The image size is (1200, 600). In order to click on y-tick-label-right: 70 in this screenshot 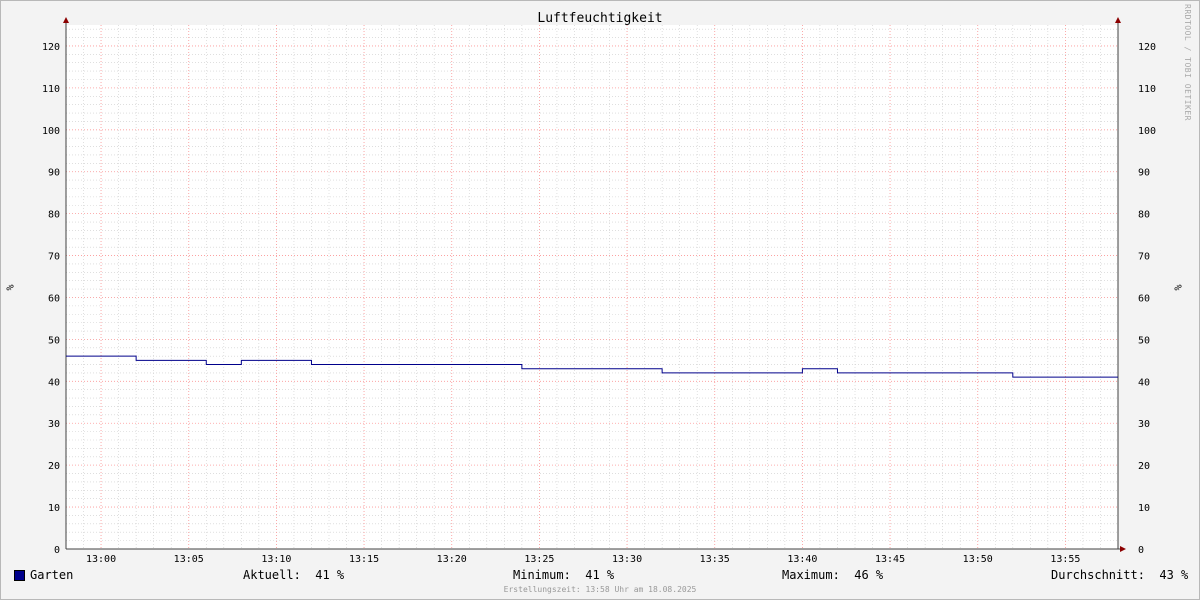, I will do `click(1144, 257)`.